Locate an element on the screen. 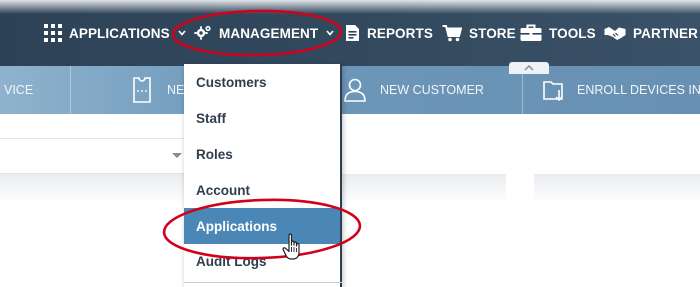 Image resolution: width=700 pixels, height=287 pixels. handshake-icon is located at coordinates (615, 33).